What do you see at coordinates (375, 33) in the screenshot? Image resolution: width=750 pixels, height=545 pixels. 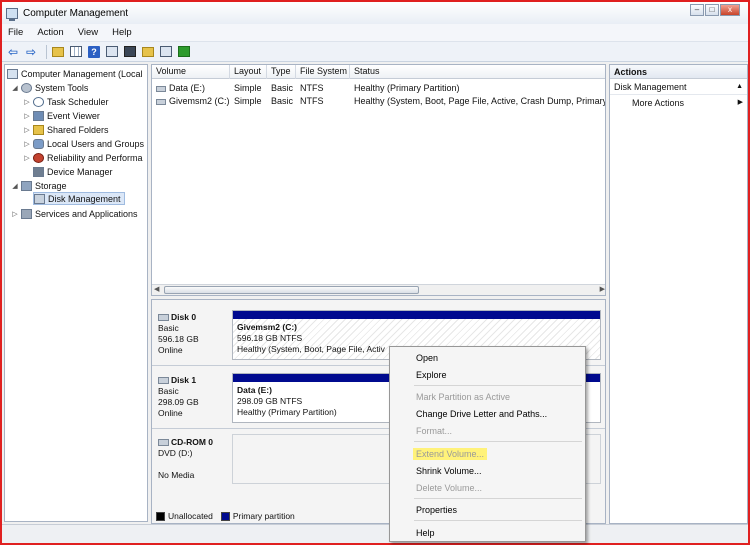 I see `menu-bar: File Action View Help` at bounding box center [375, 33].